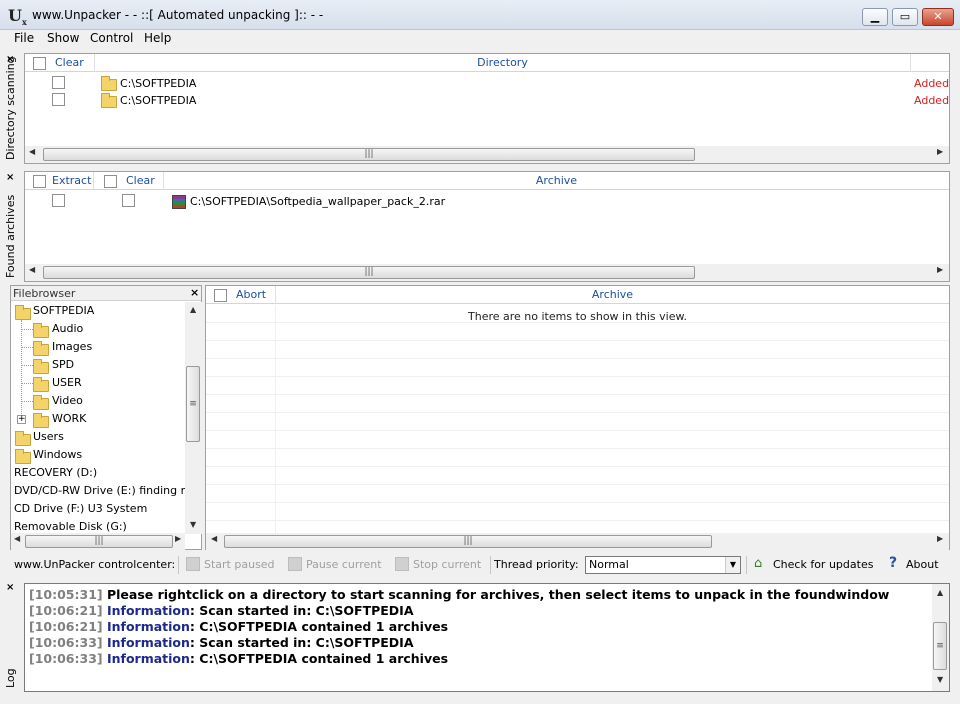 This screenshot has width=960, height=704. I want to click on extract-select-all-checkbox, so click(39, 181).